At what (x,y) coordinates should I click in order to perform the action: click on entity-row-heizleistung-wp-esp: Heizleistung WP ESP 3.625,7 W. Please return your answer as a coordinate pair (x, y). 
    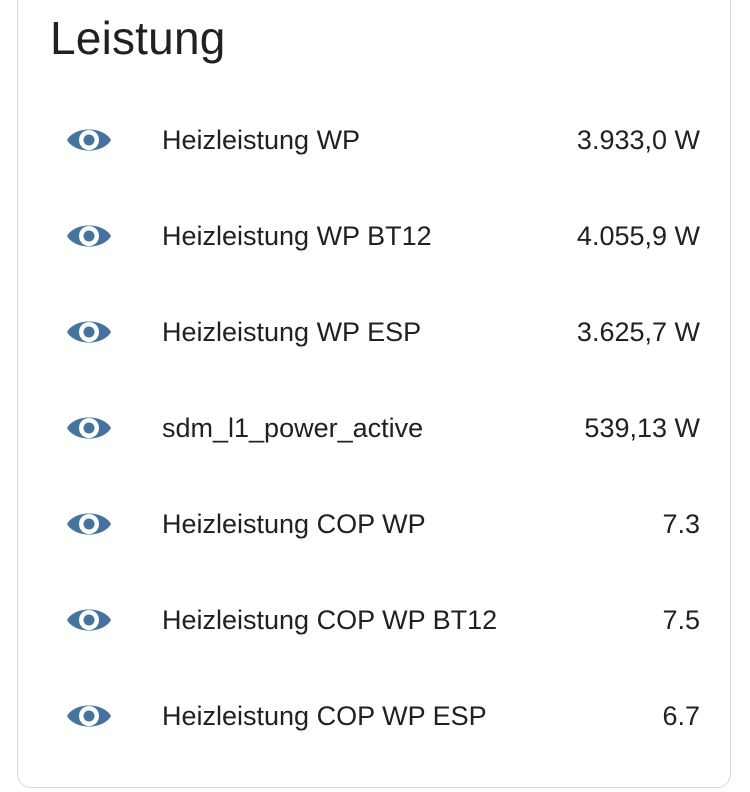
    Looking at the image, I should click on (375, 332).